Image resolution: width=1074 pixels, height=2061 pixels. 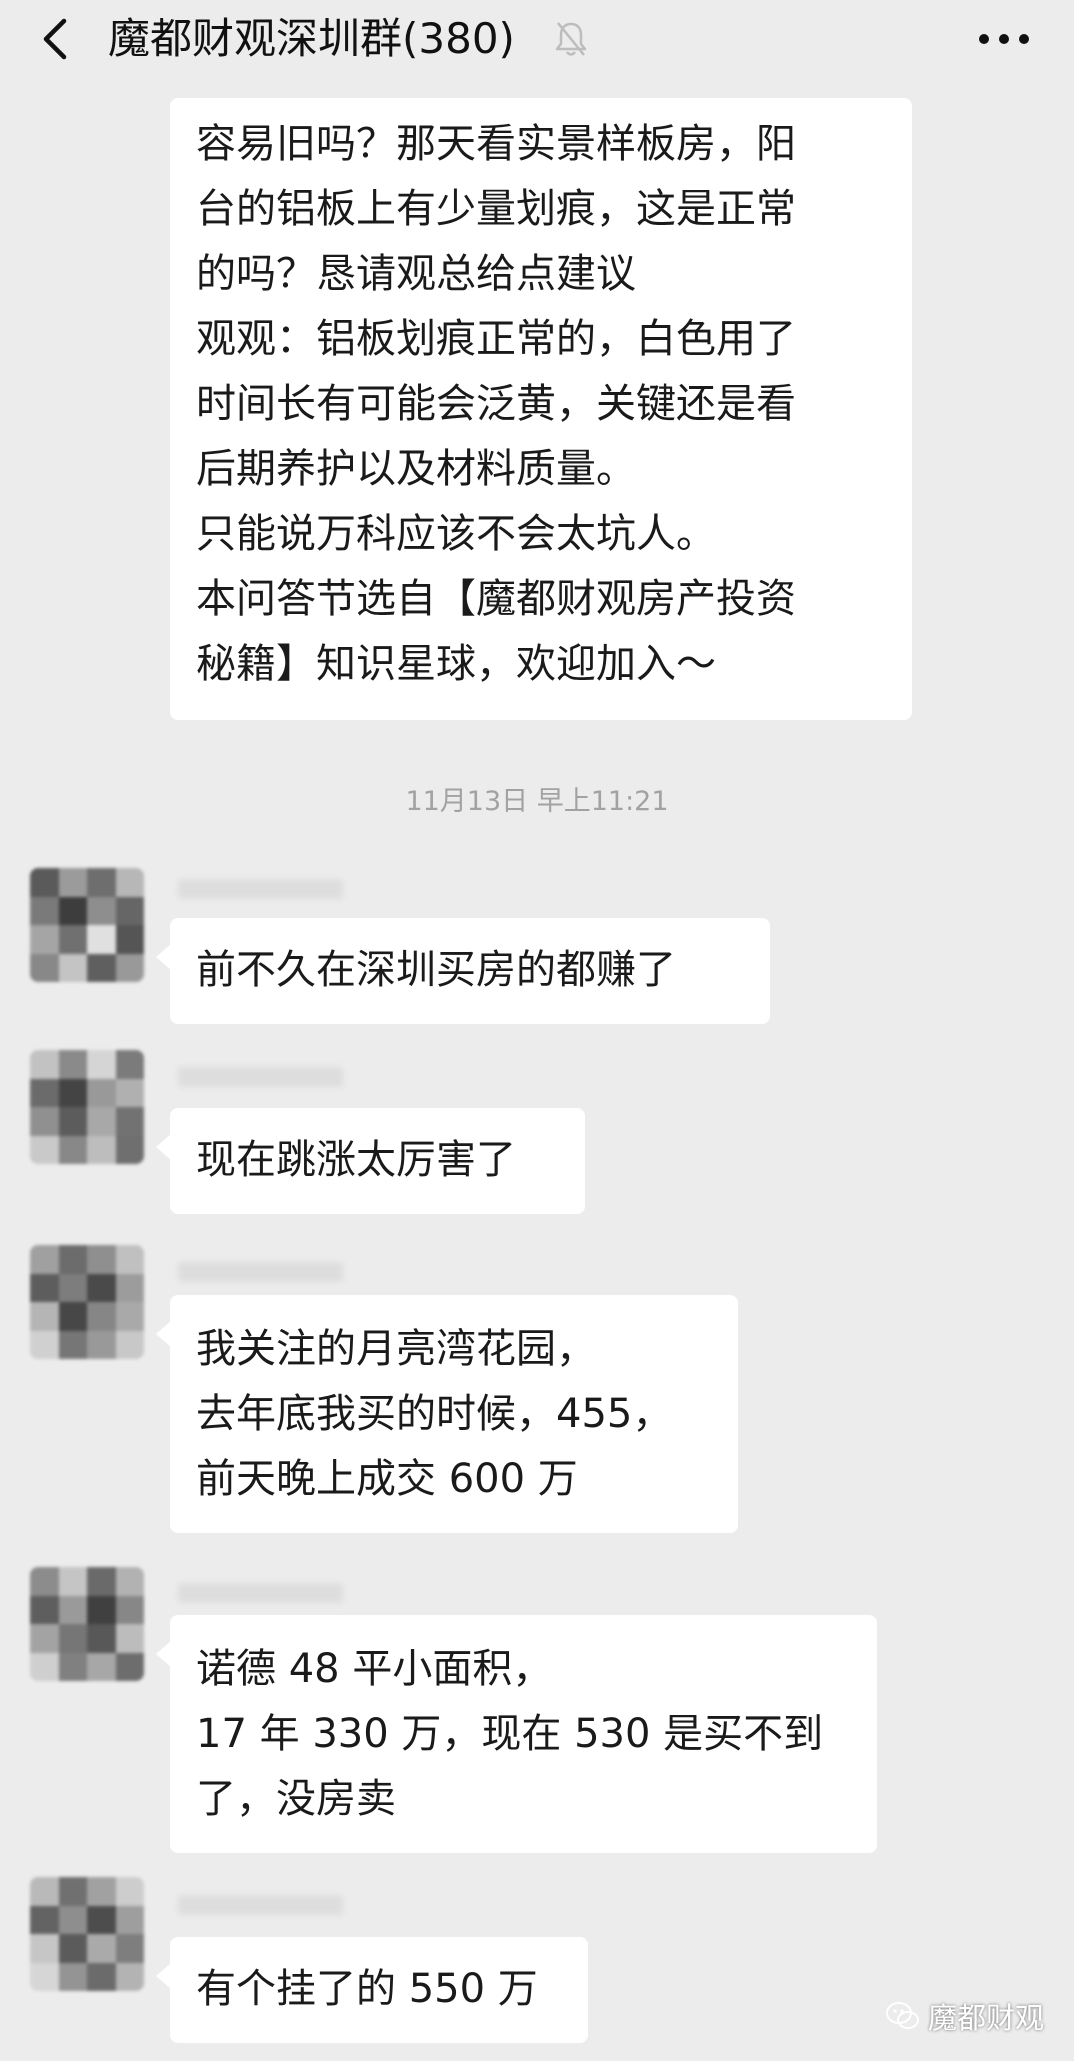 I want to click on more-options-button, so click(x=1004, y=39).